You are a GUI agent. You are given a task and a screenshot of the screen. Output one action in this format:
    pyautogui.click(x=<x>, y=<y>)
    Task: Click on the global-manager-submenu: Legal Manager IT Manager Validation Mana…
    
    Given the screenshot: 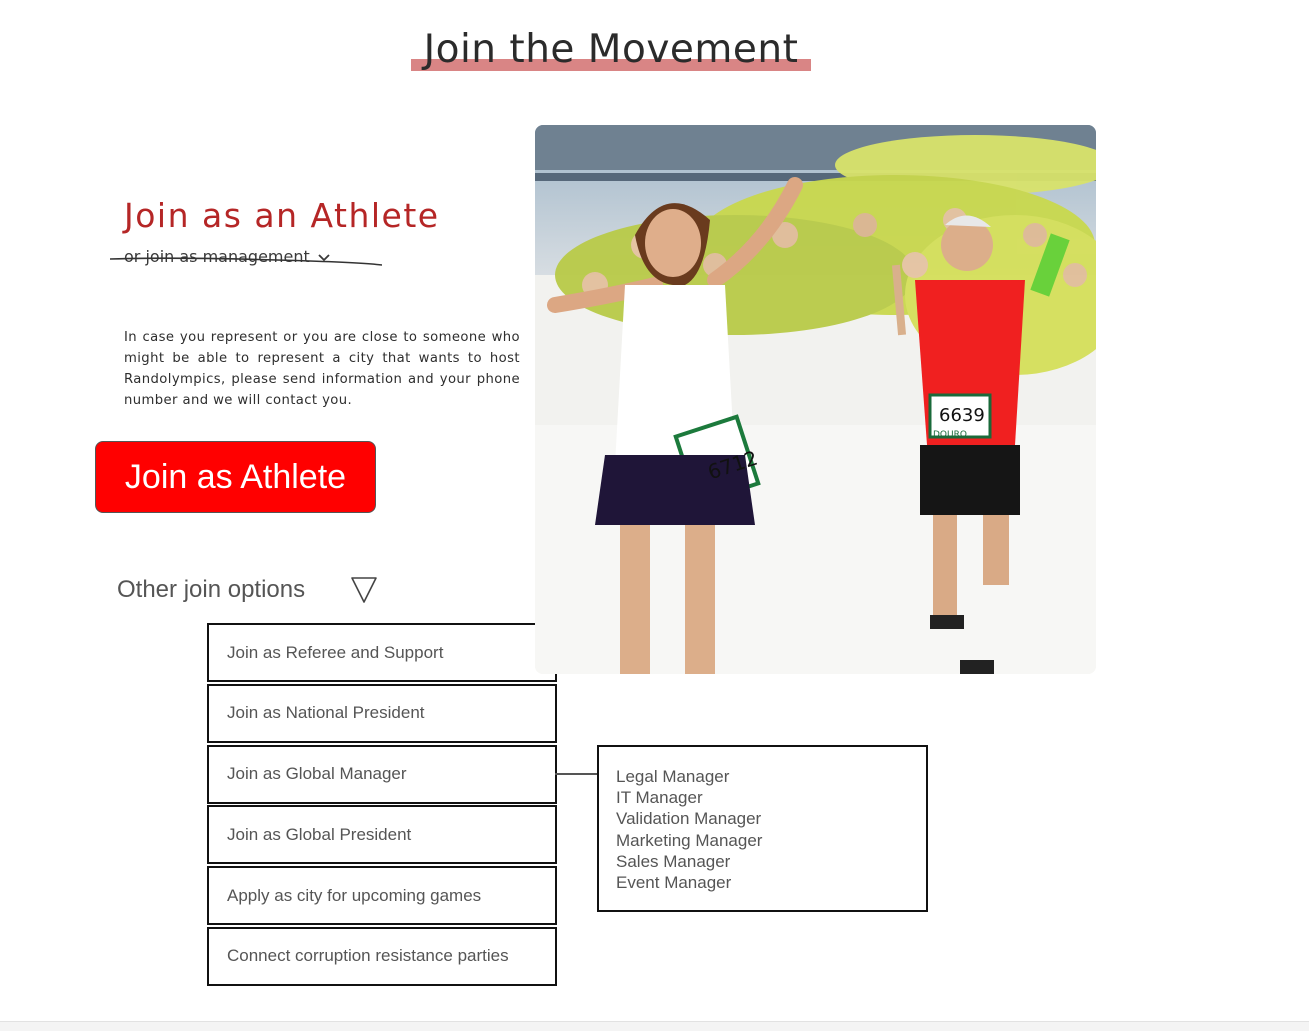 What is the action you would take?
    pyautogui.click(x=762, y=828)
    